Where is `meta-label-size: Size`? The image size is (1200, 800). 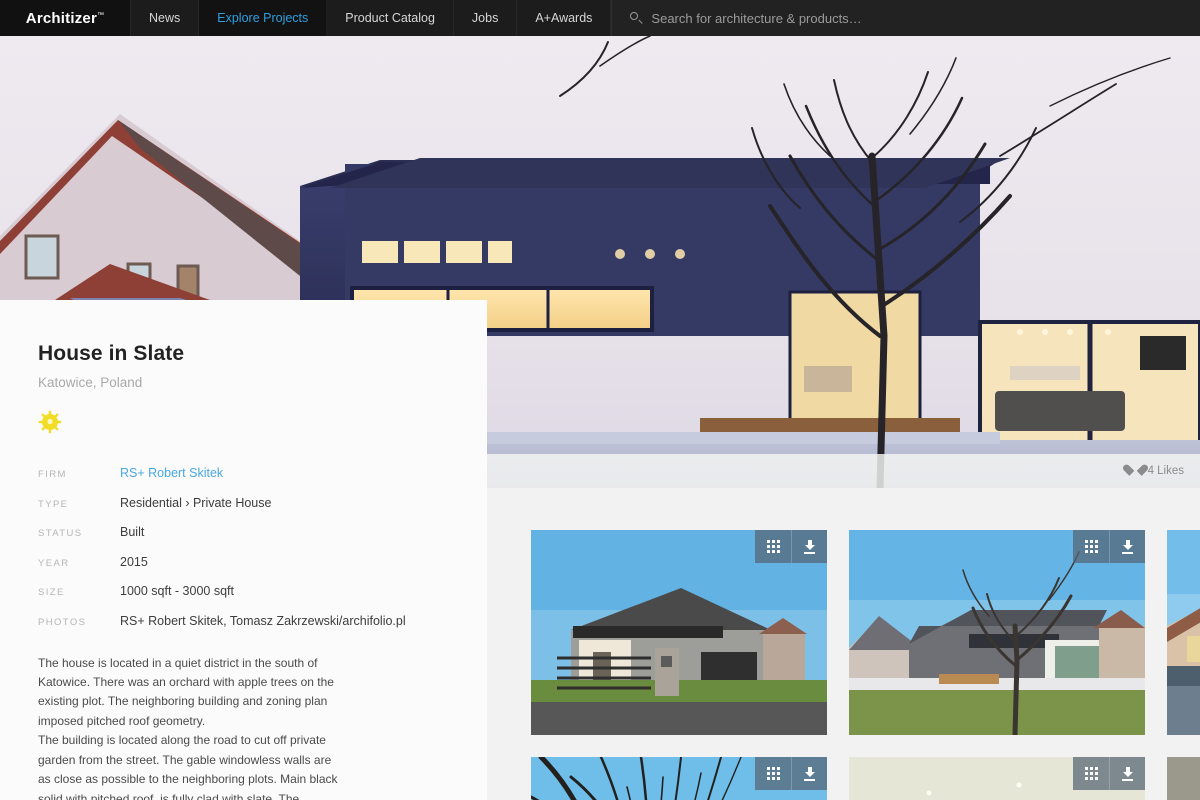
meta-label-size: Size is located at coordinates (51, 592).